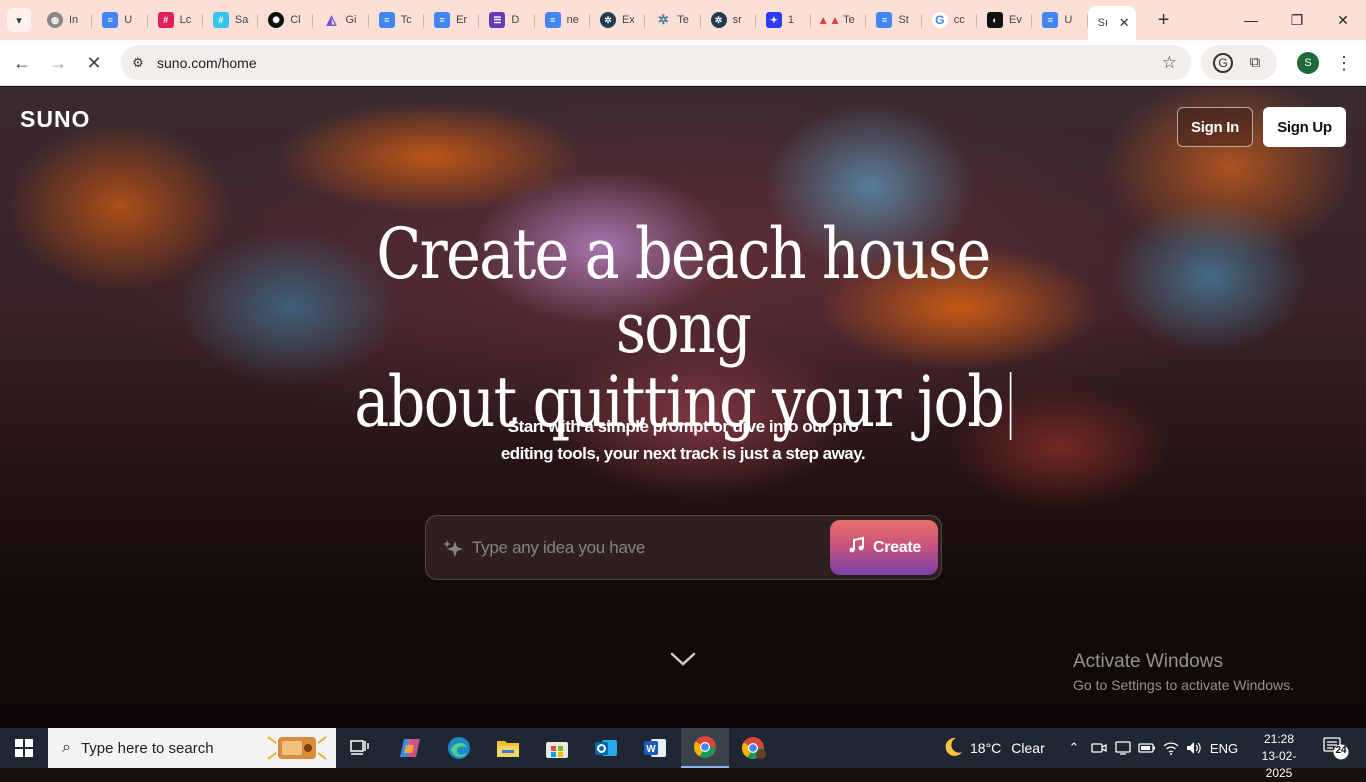 The width and height of the screenshot is (1366, 782). I want to click on copilot-icon, so click(410, 748).